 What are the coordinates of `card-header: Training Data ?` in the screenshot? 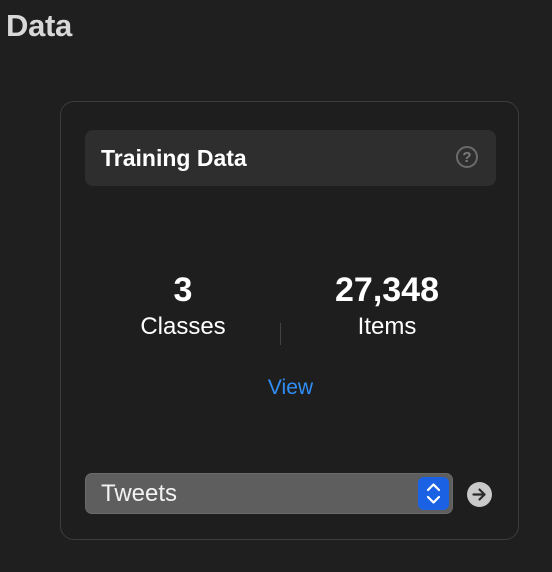 It's located at (290, 158).